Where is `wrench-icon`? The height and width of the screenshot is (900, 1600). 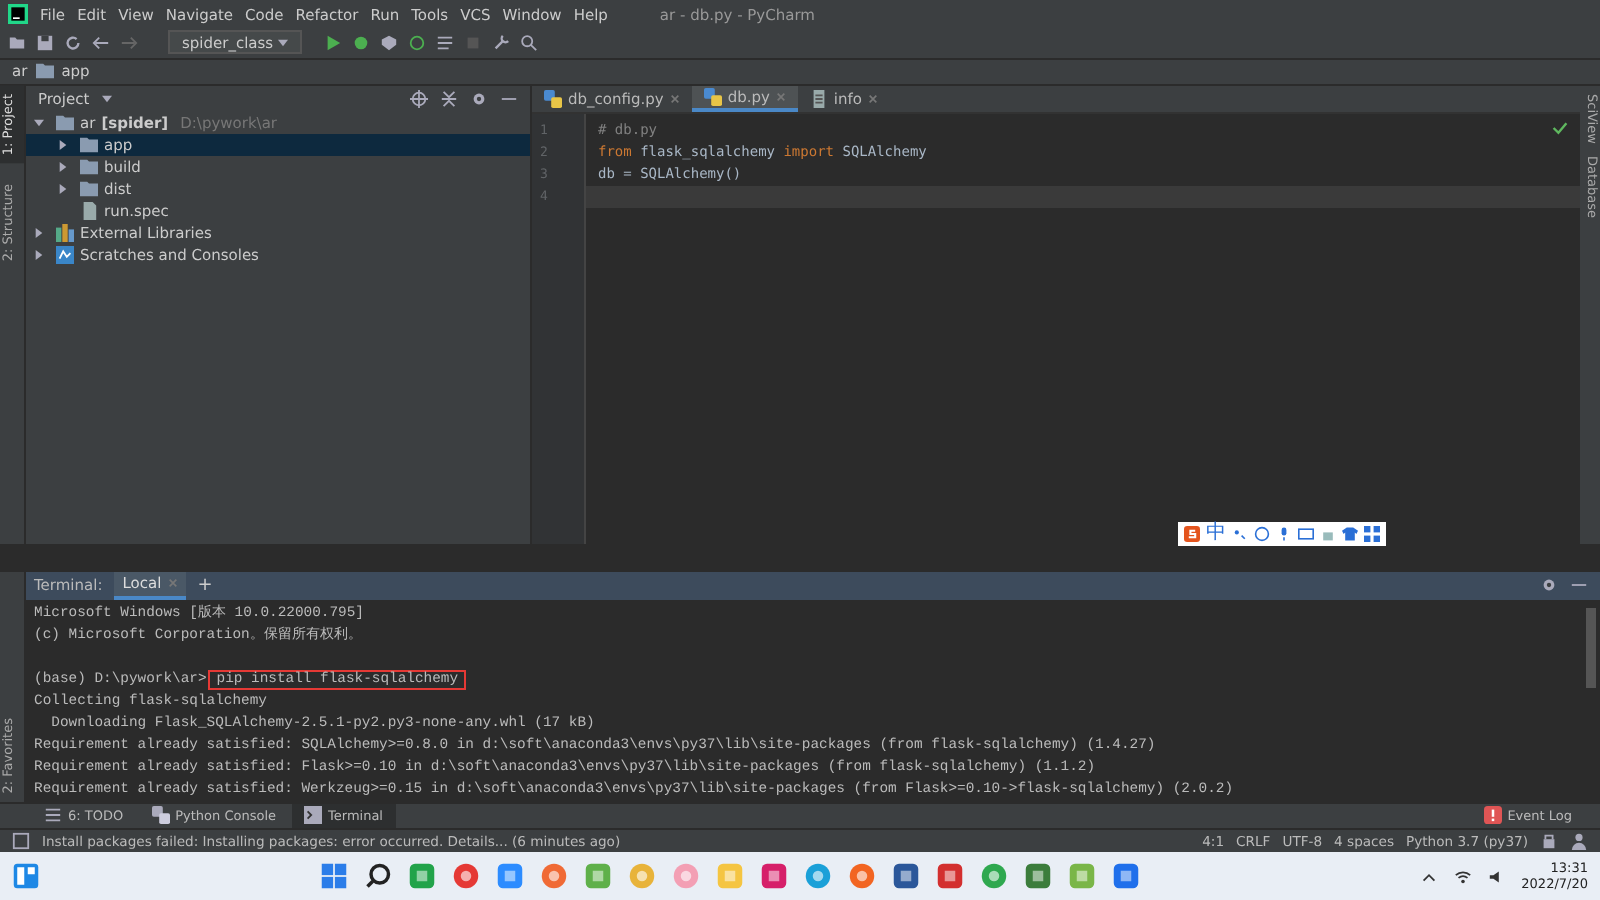 wrench-icon is located at coordinates (500, 42).